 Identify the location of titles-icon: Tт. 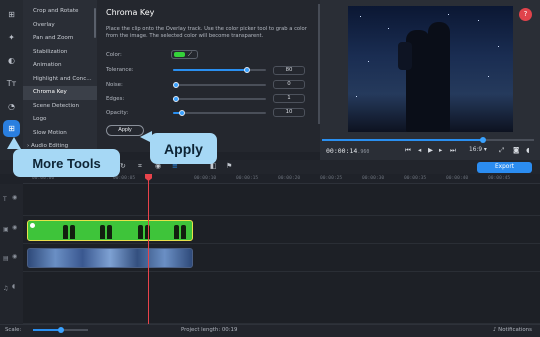
(11, 83).